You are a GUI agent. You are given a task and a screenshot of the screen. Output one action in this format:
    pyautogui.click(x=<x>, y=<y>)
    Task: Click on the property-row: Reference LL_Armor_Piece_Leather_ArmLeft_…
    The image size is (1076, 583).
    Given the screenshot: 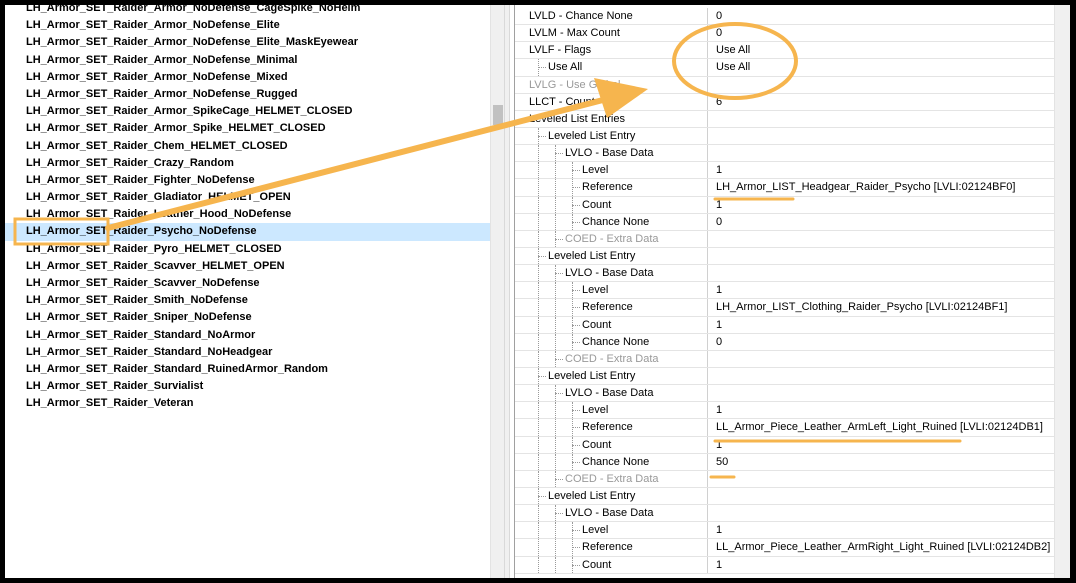 What is the action you would take?
    pyautogui.click(x=785, y=428)
    